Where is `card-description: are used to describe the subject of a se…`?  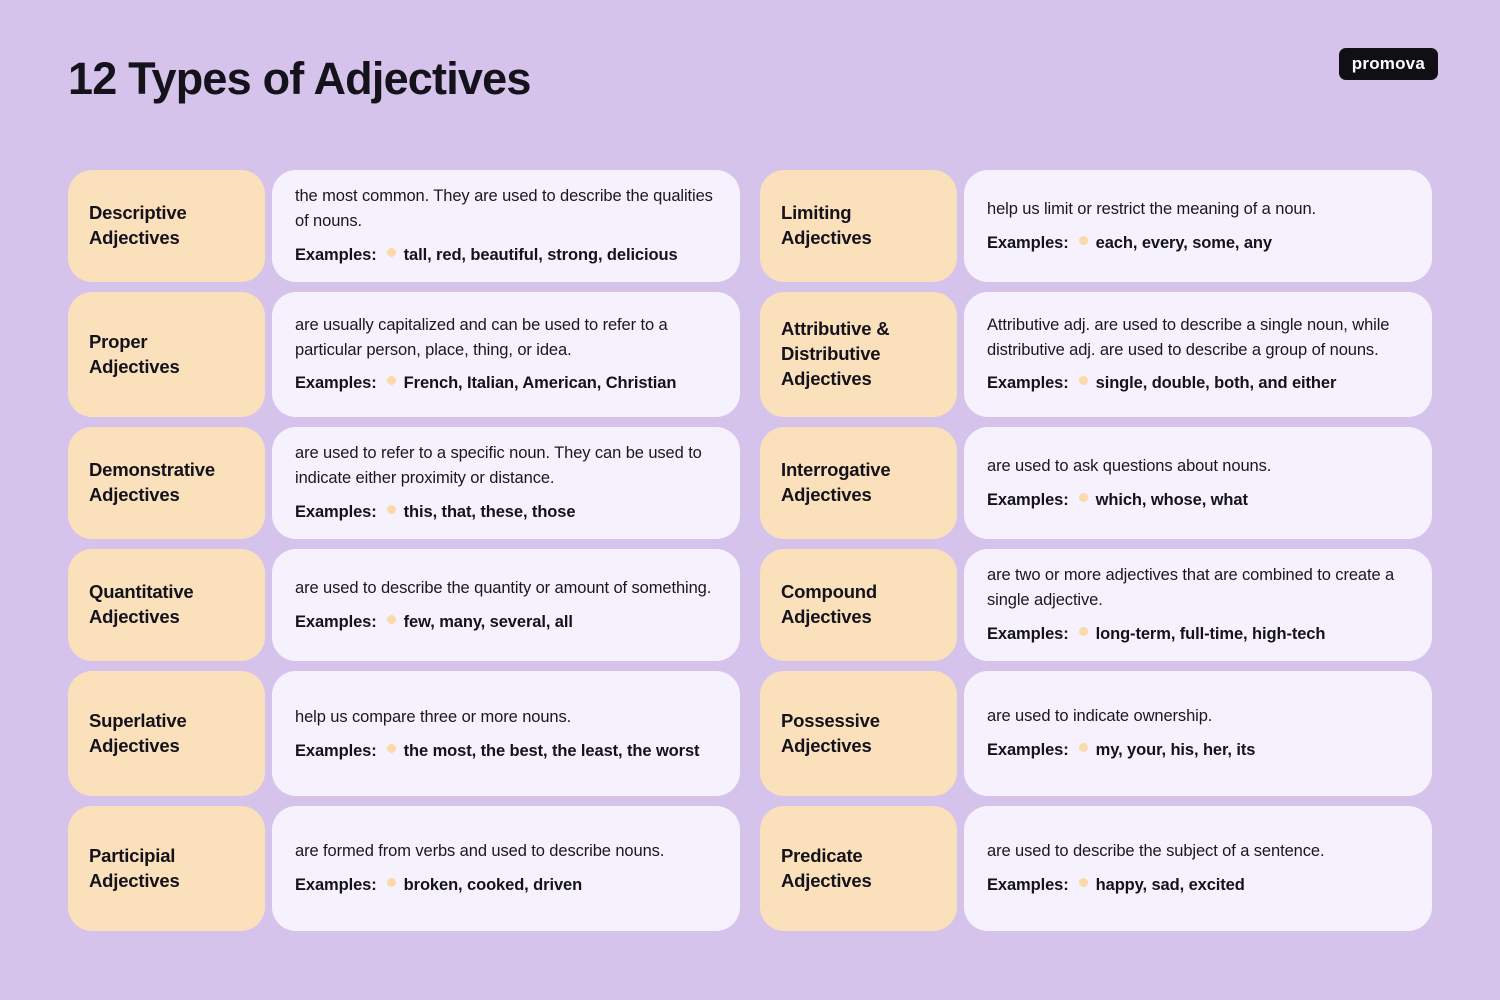
card-description: are used to describe the subject of a se… is located at coordinates (1156, 851).